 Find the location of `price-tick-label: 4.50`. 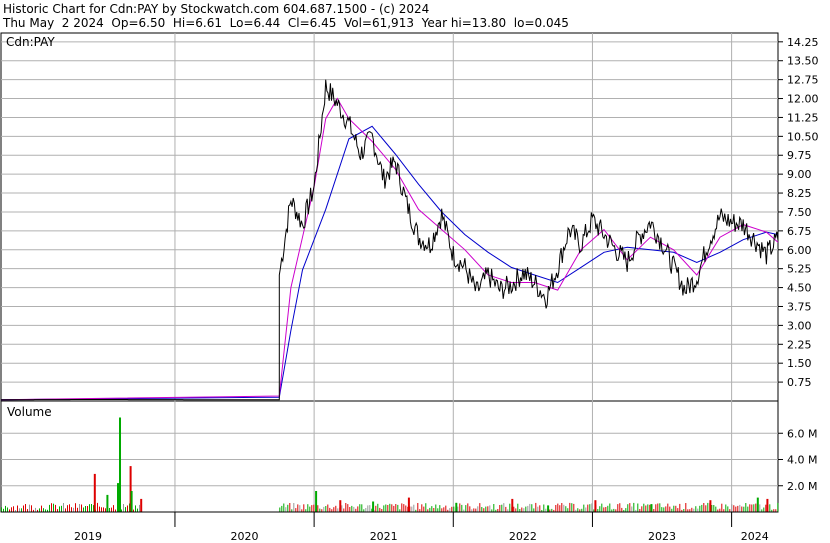

price-tick-label: 4.50 is located at coordinates (799, 288).